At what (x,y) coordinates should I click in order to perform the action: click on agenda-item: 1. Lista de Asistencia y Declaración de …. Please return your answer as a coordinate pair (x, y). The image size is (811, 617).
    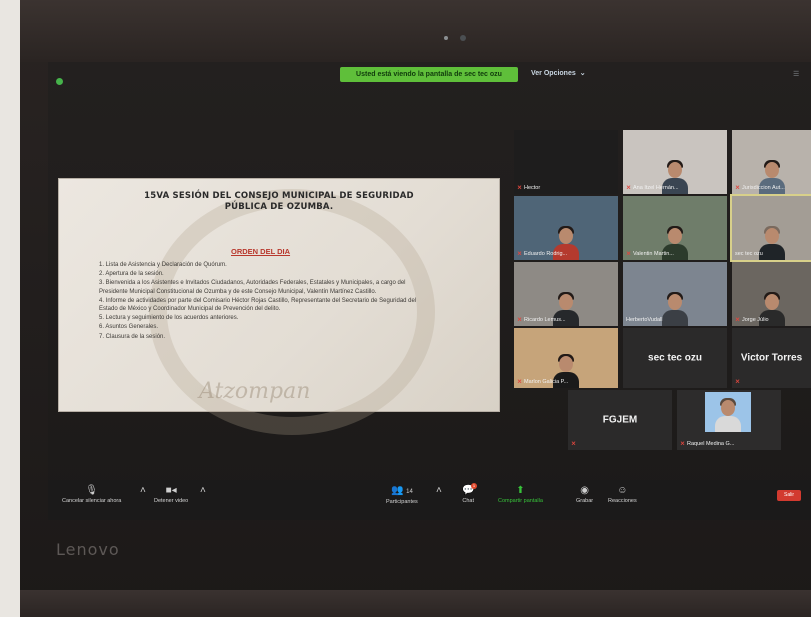
    Looking at the image, I should click on (163, 265).